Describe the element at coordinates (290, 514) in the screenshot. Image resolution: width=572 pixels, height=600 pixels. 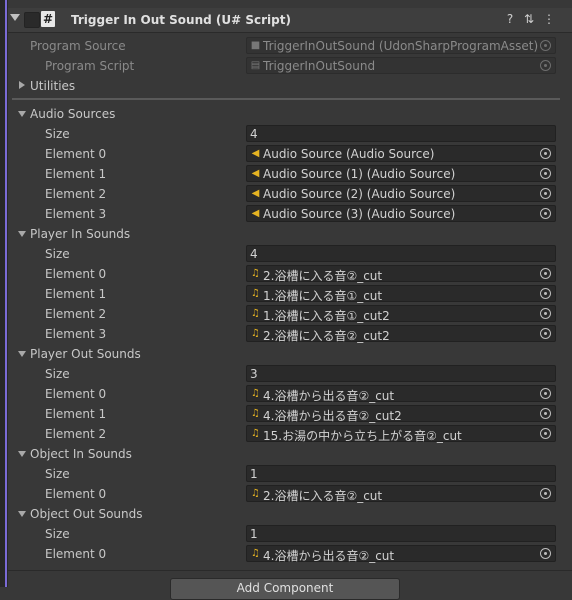
I see `object-out-sounds-foldout: Object Out Sounds` at that location.